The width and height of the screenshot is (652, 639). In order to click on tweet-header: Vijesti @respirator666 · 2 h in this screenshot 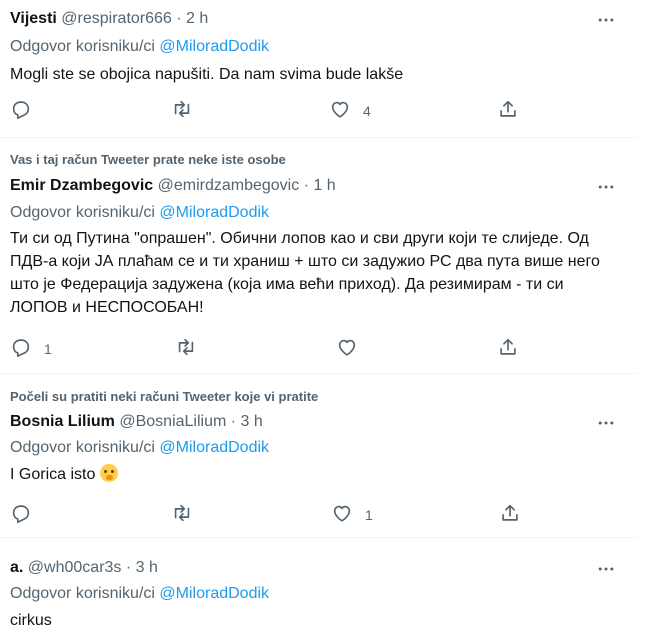, I will do `click(109, 19)`.